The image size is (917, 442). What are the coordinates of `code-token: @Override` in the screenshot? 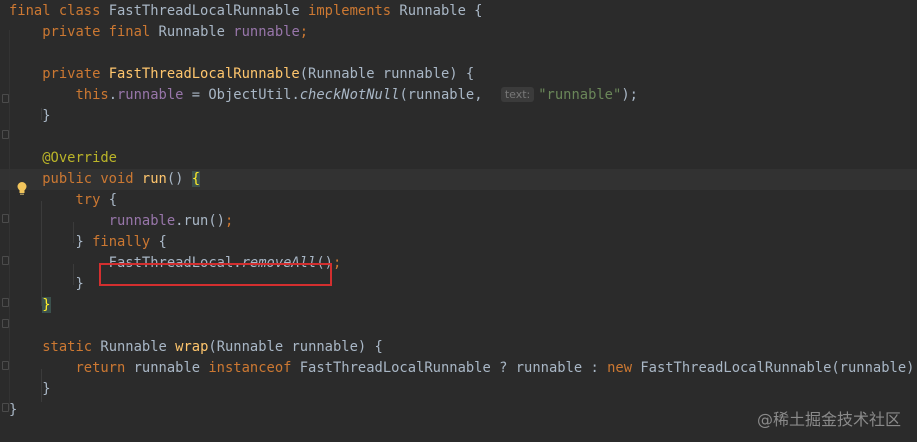 It's located at (79, 158).